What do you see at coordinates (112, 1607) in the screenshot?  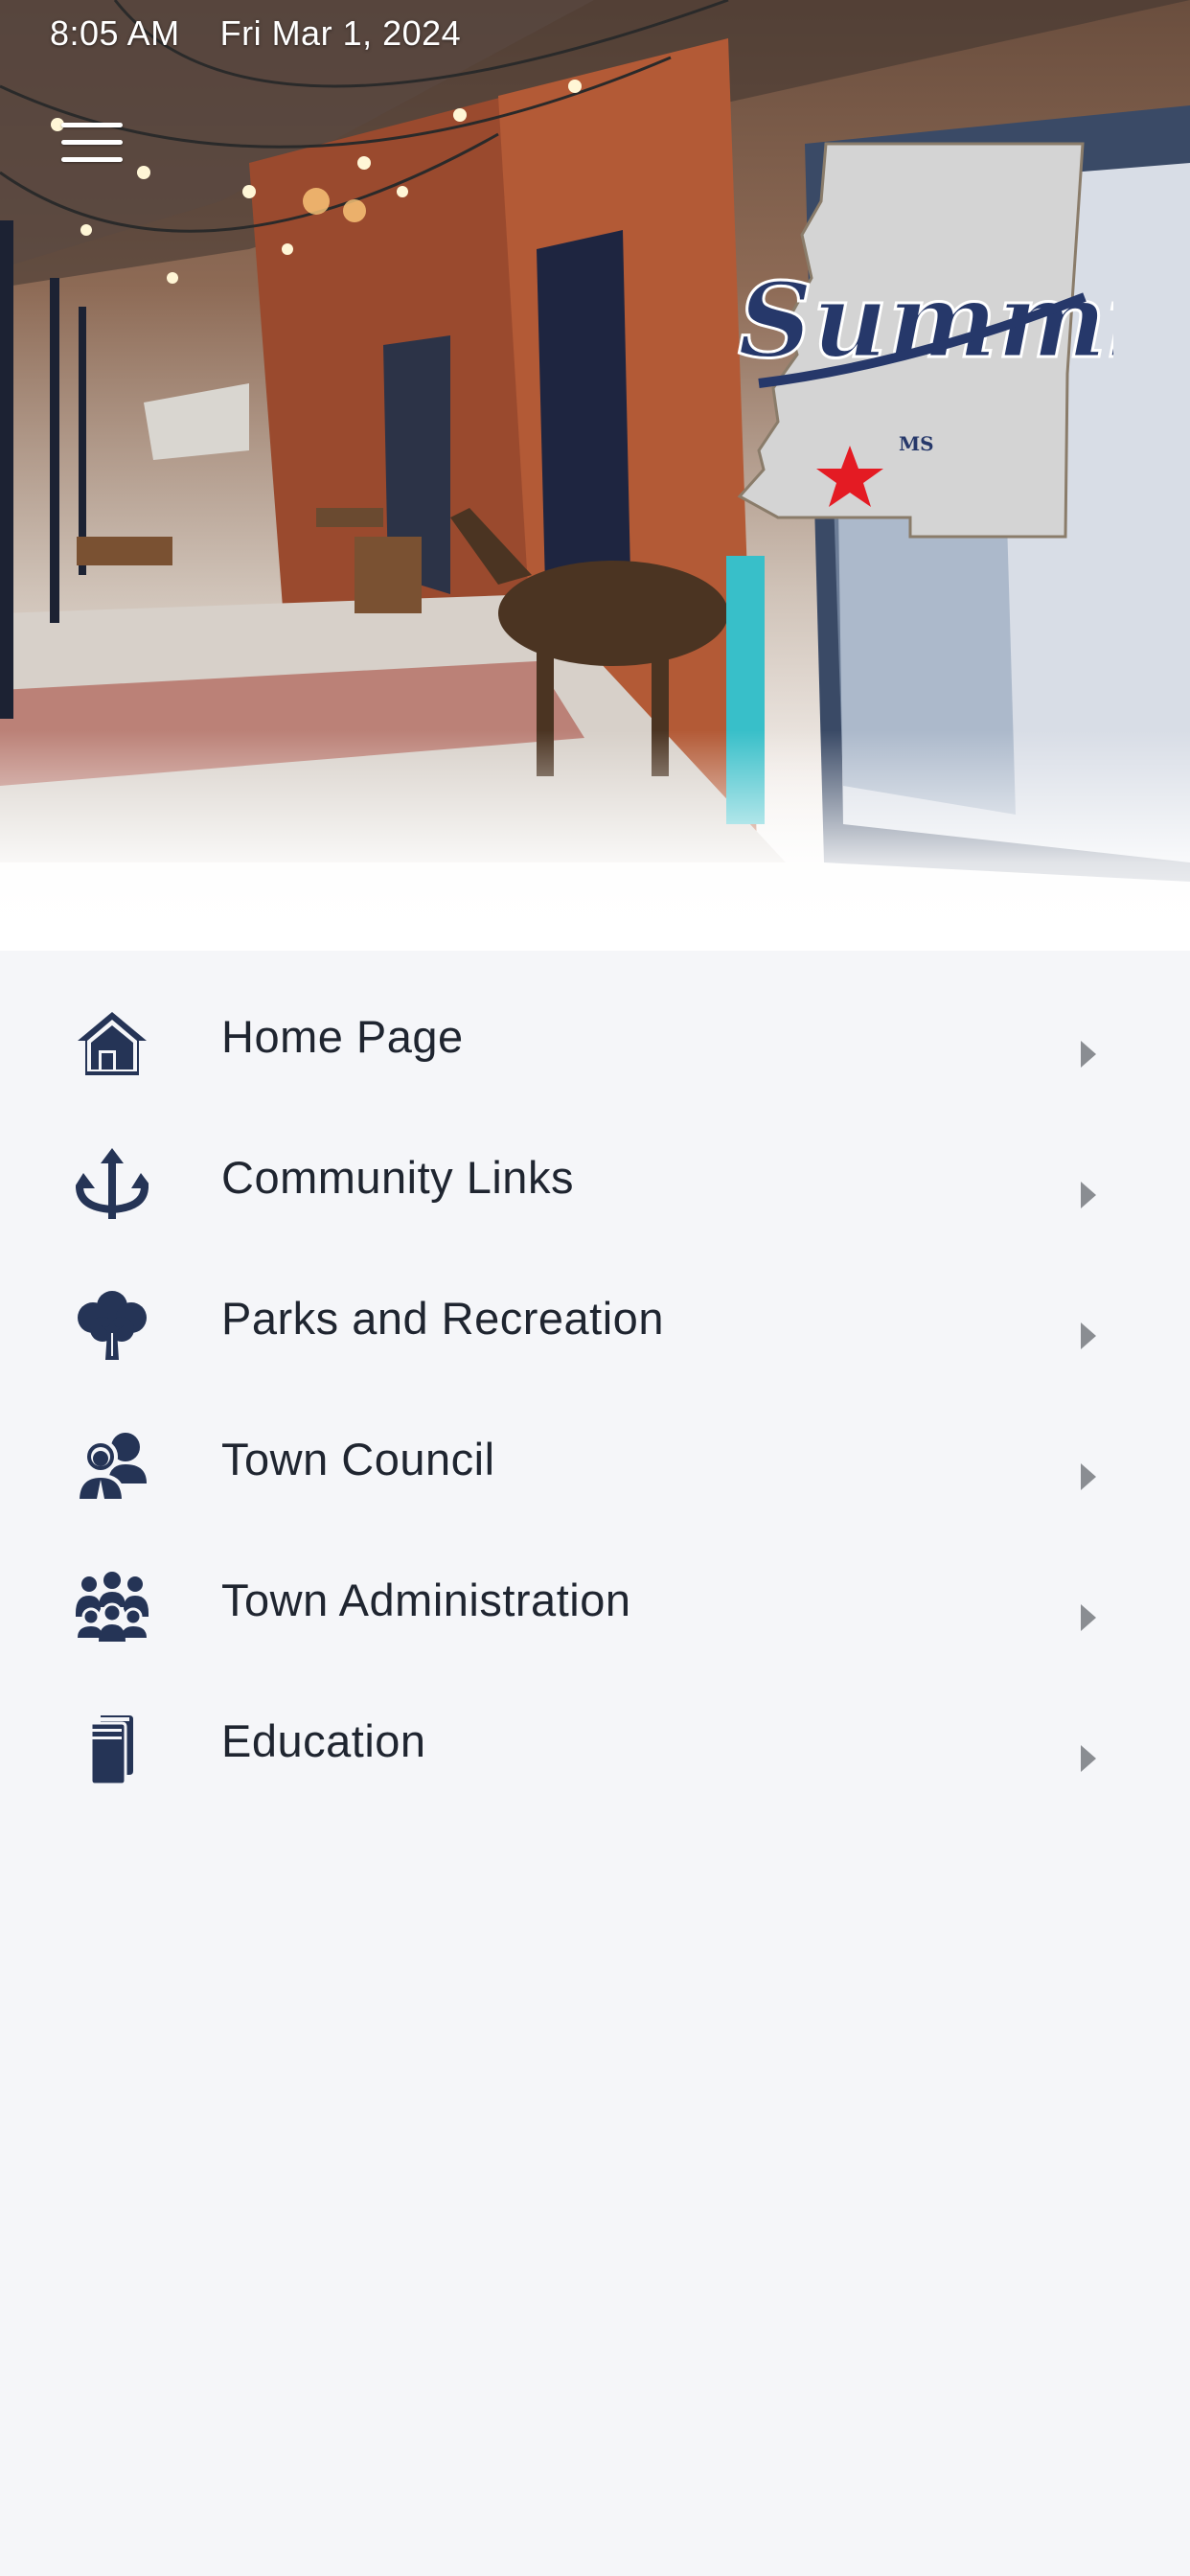 I see `group-people-icon` at bounding box center [112, 1607].